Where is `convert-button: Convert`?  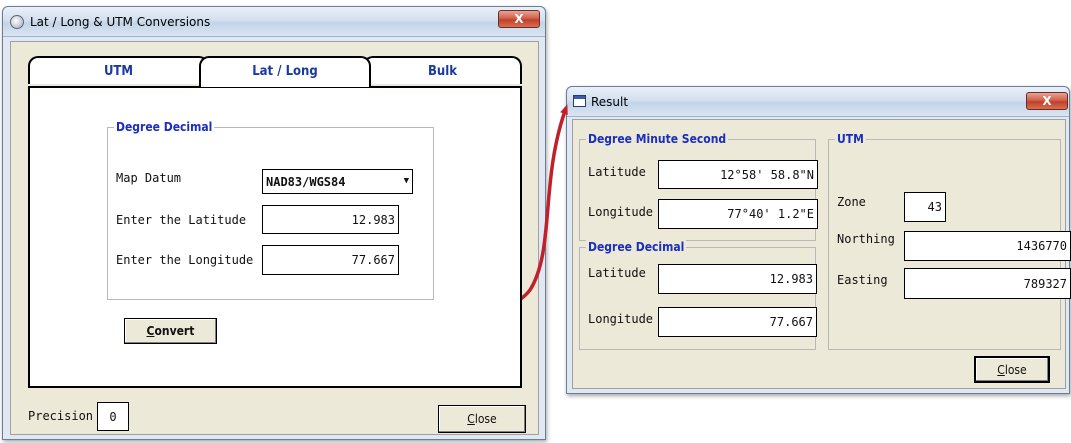
convert-button: Convert is located at coordinates (170, 331).